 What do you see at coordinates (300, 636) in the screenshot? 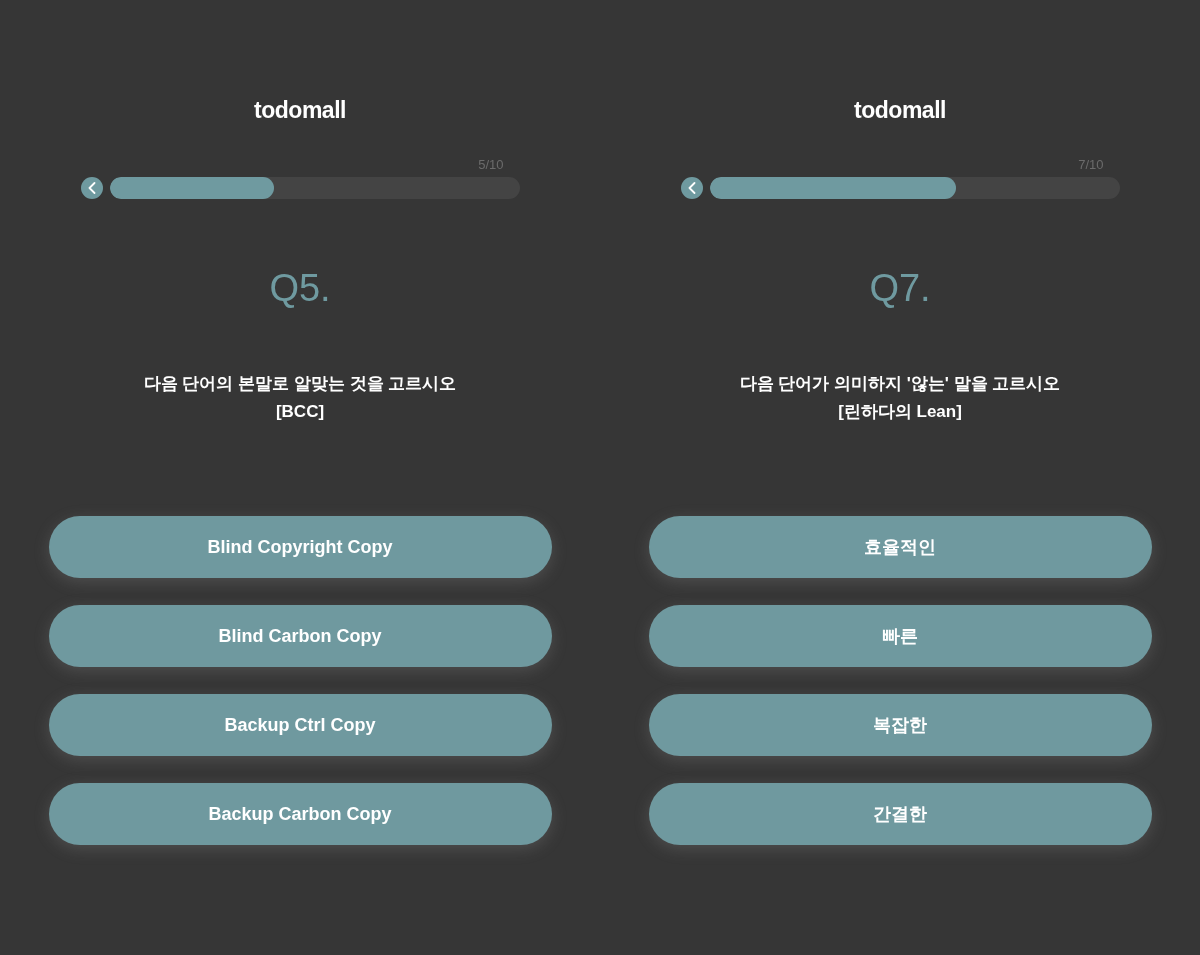
I see `answer-option-button: Blind Carbon Copy` at bounding box center [300, 636].